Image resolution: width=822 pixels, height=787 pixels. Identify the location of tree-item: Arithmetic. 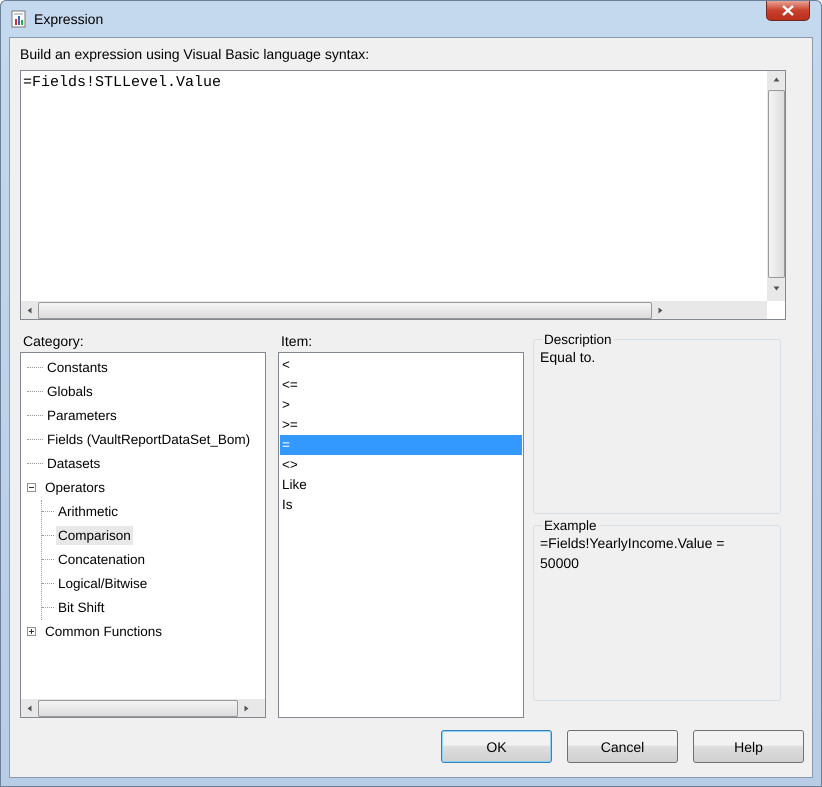
(88, 512).